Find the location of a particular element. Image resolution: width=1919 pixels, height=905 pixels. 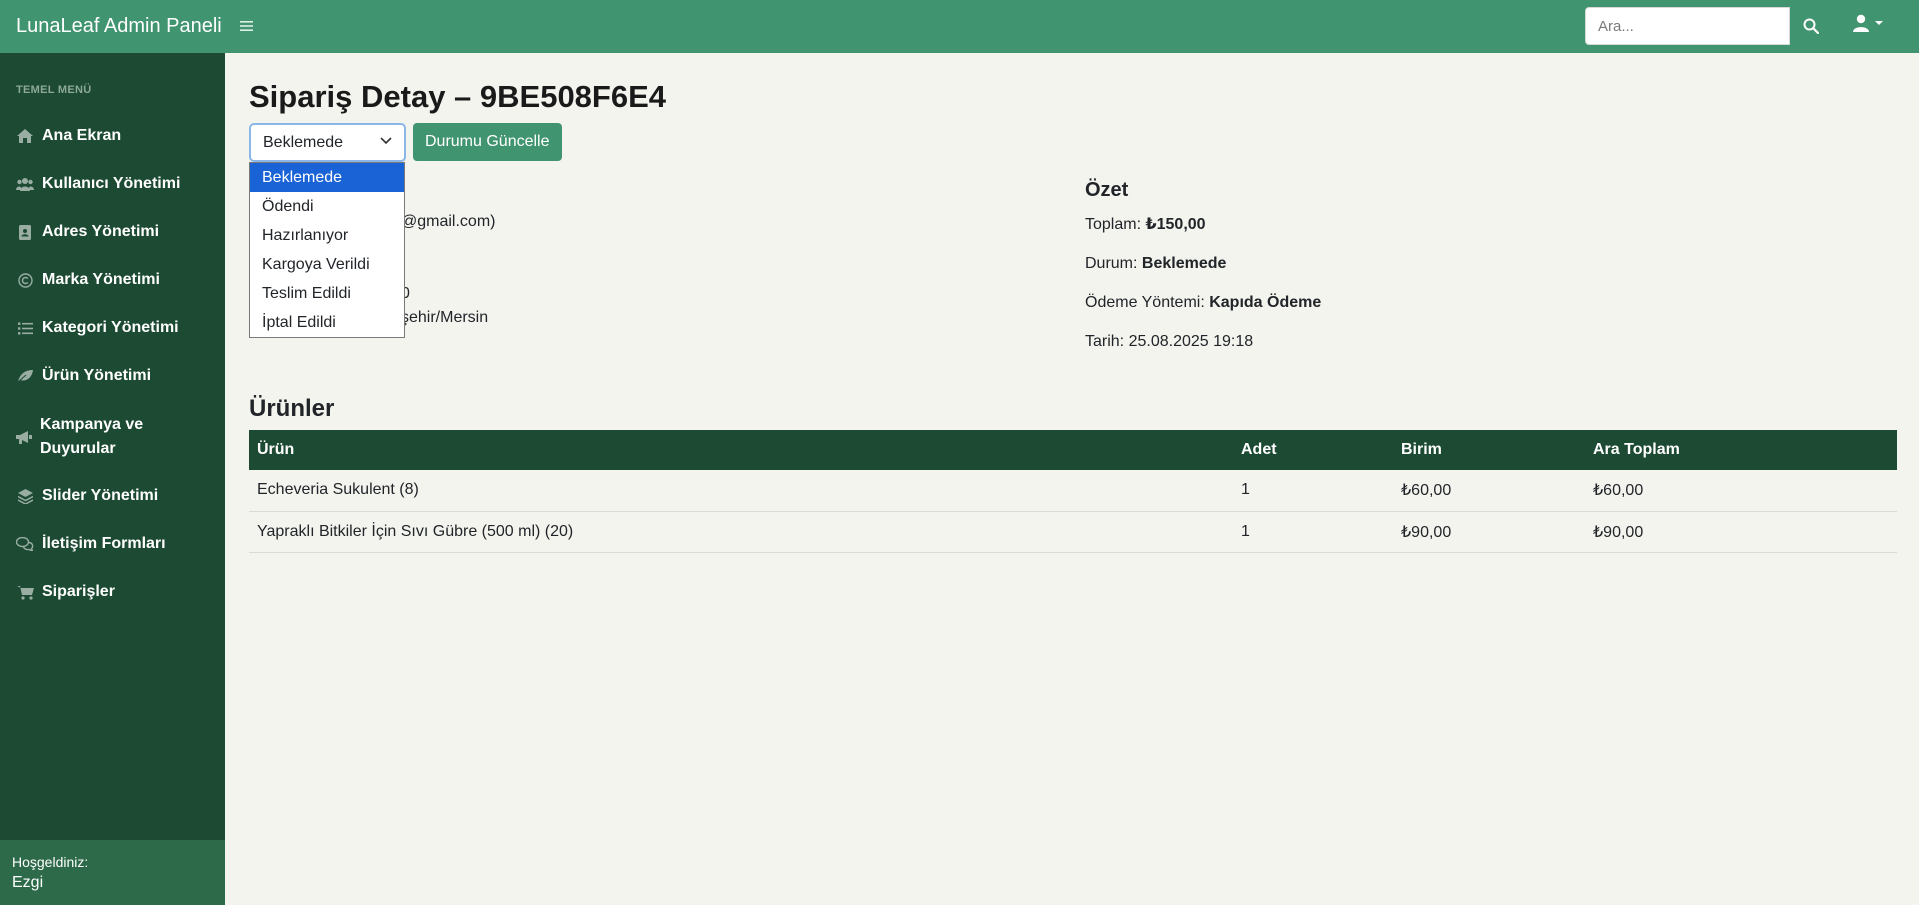

list-icon is located at coordinates (25, 328).